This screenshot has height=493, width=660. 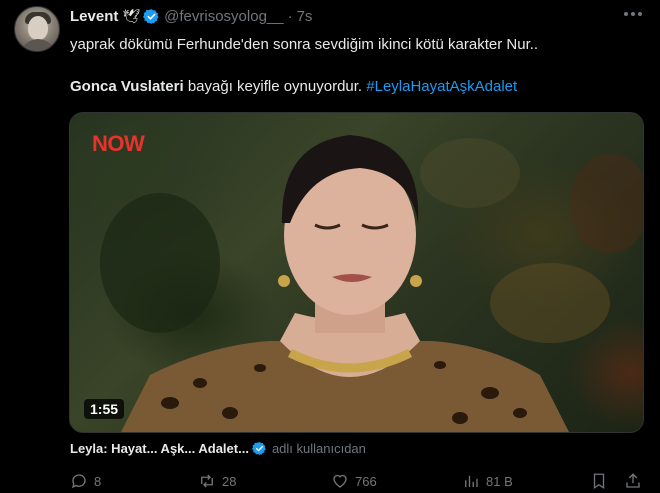 I want to click on views-button: 81 B, so click(x=487, y=481).